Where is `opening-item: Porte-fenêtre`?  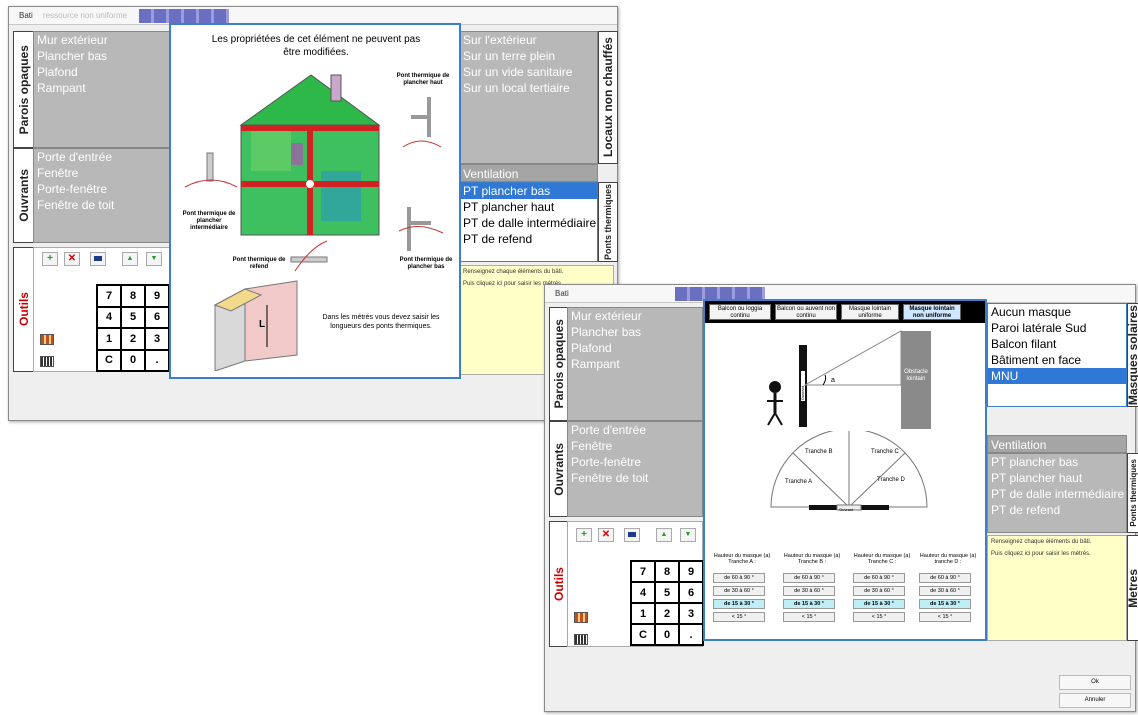 opening-item: Porte-fenêtre is located at coordinates (635, 462).